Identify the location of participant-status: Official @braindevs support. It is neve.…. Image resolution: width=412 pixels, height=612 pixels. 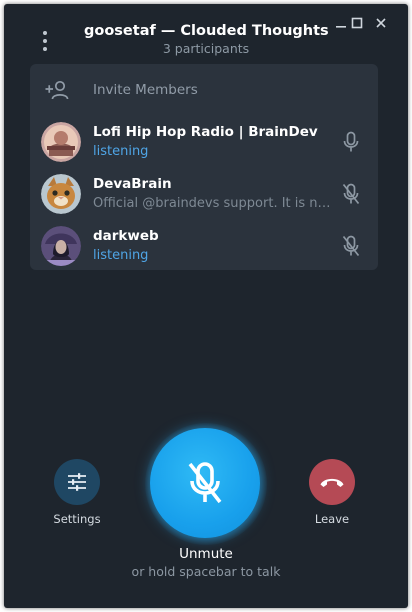
(213, 203).